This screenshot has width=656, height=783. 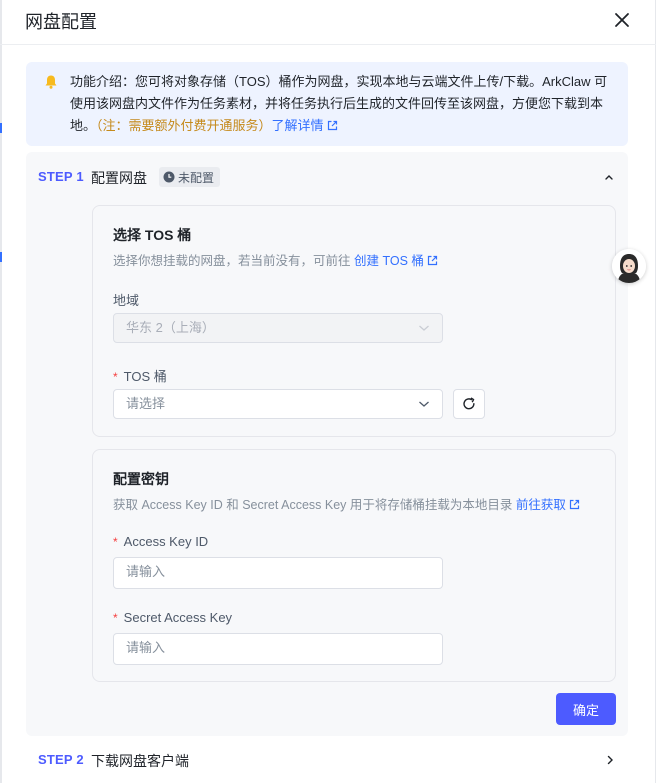 I want to click on region-label: 地域, so click(x=126, y=300).